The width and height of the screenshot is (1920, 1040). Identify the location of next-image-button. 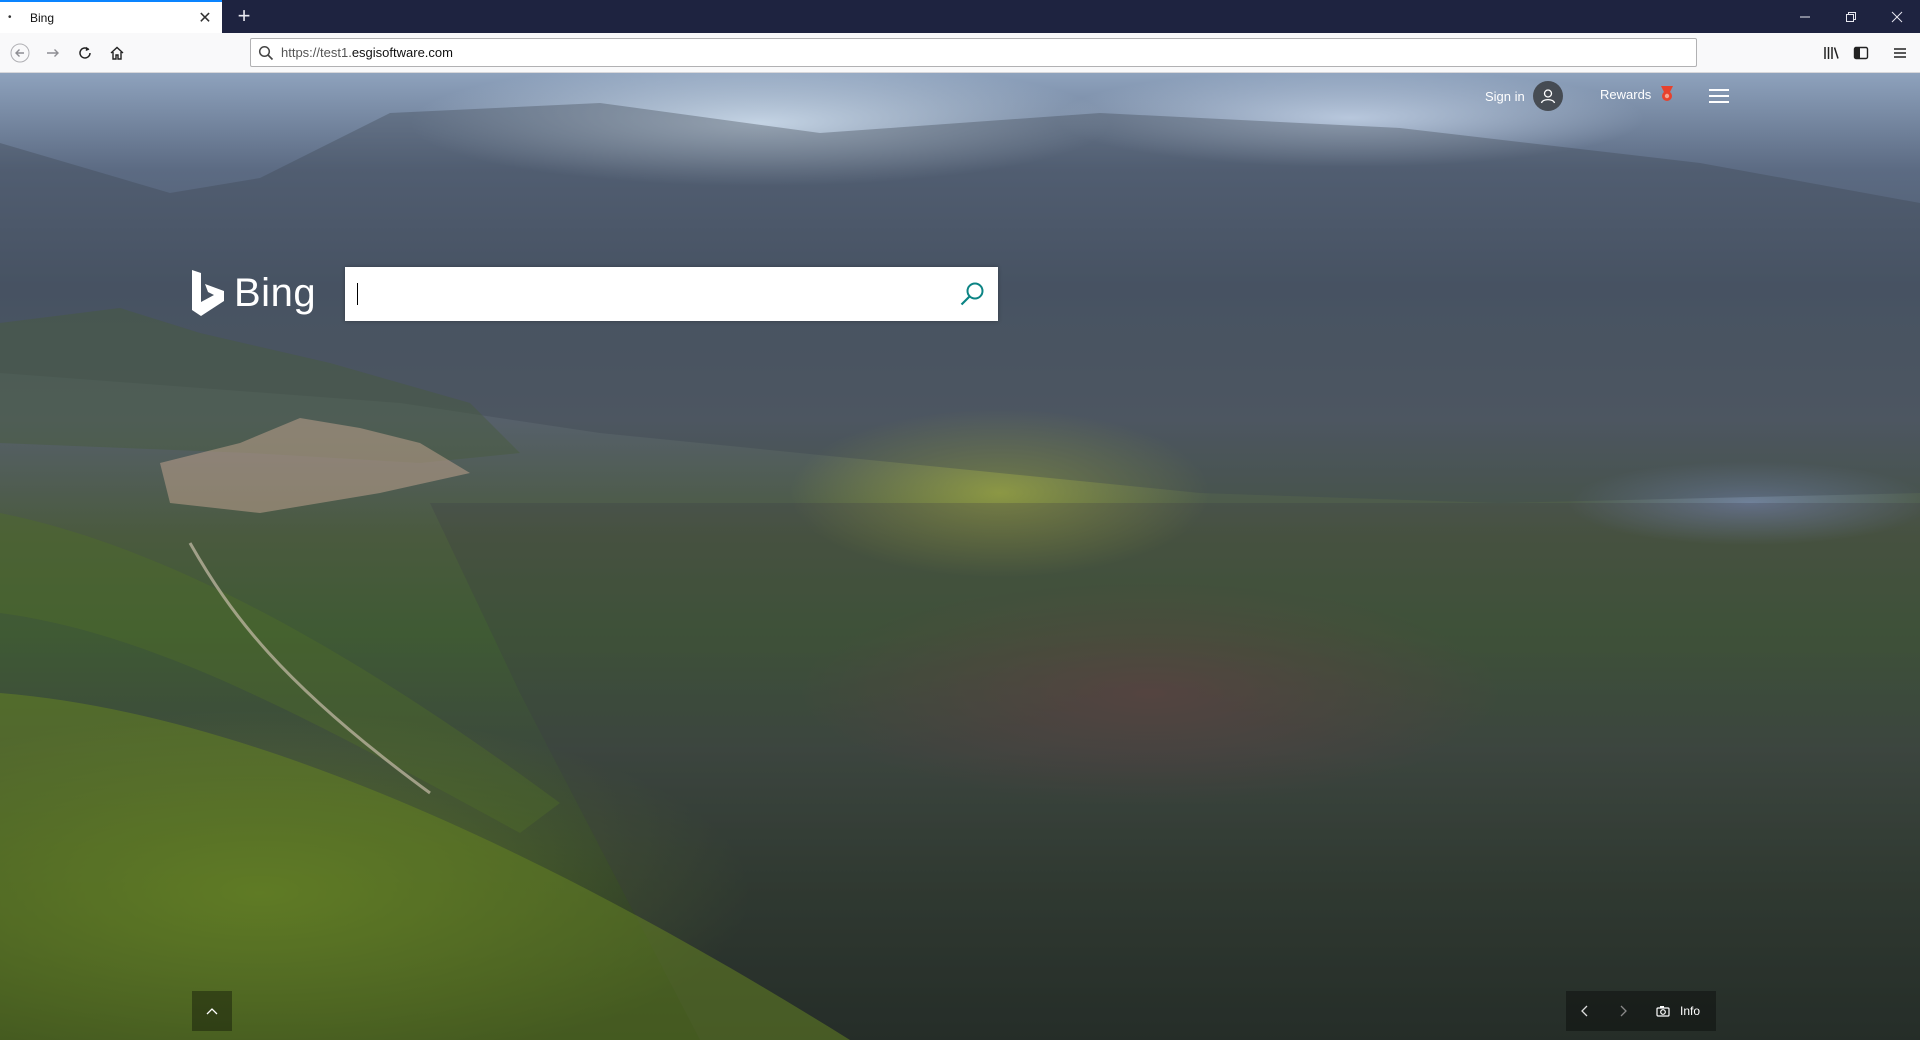
(1623, 1011).